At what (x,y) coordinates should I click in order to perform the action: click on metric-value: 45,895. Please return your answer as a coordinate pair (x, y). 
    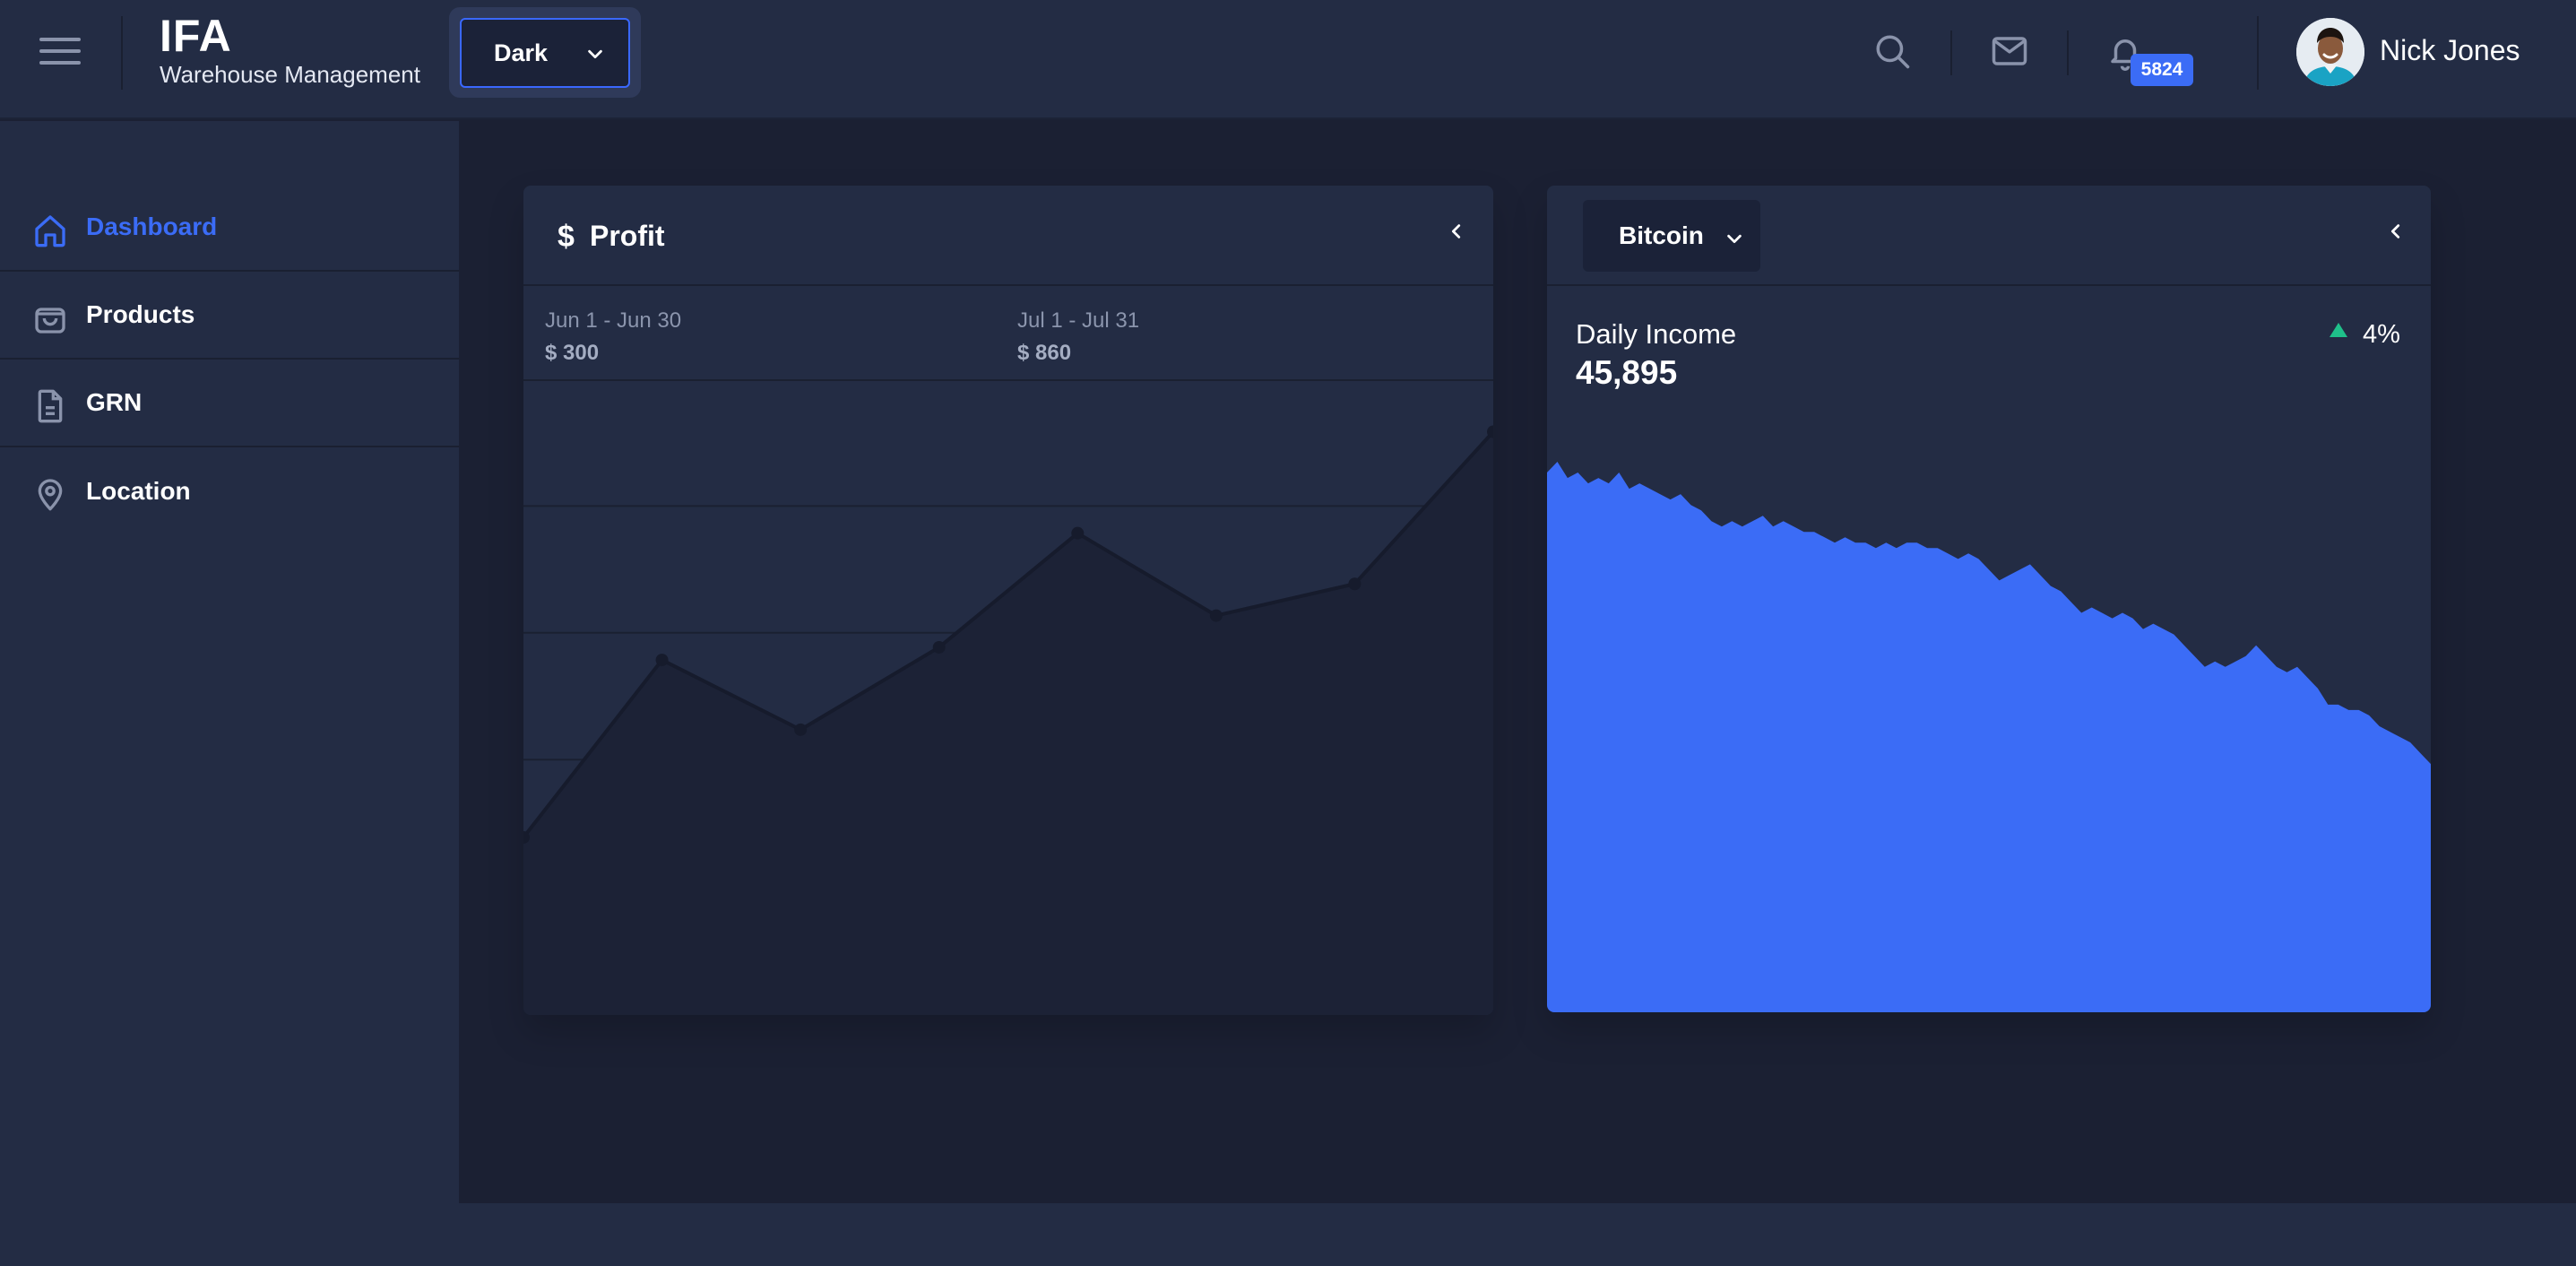
    Looking at the image, I should click on (1627, 372).